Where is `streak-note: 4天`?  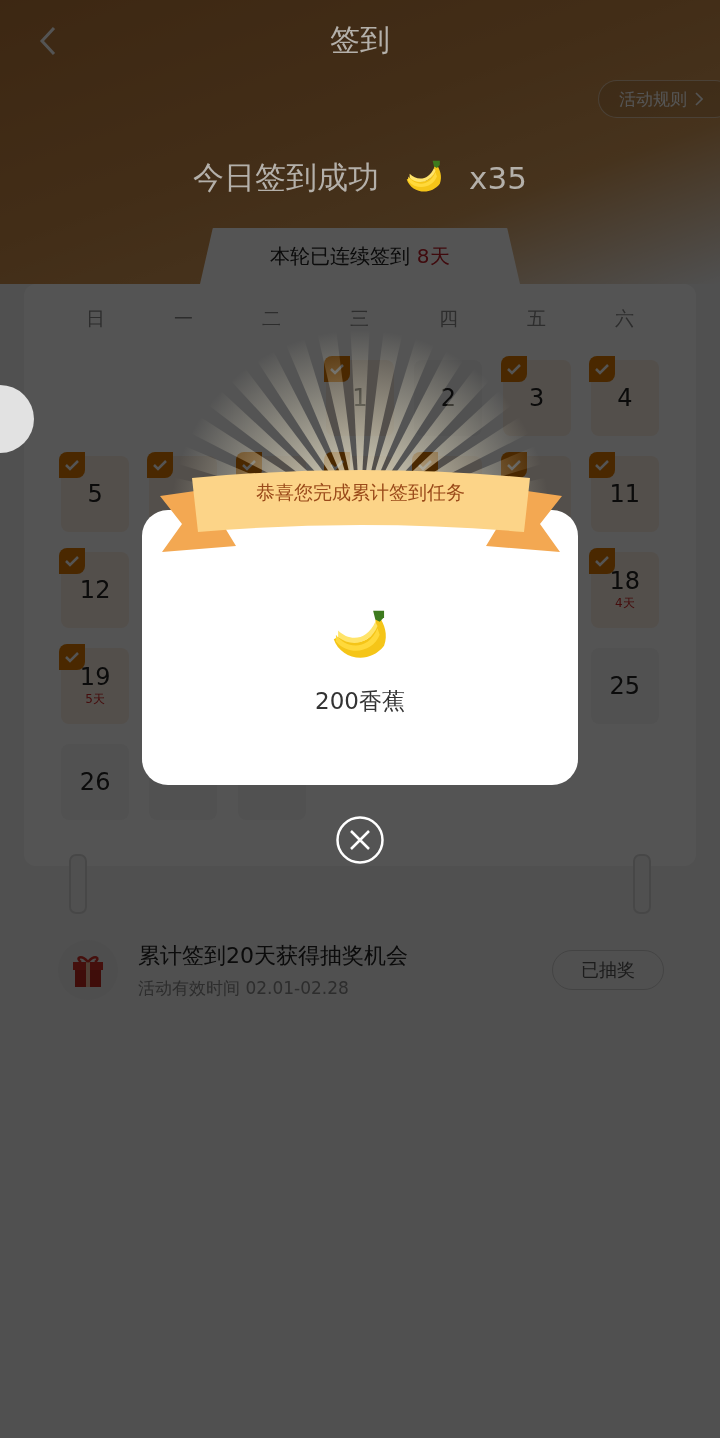
streak-note: 4天 is located at coordinates (625, 603).